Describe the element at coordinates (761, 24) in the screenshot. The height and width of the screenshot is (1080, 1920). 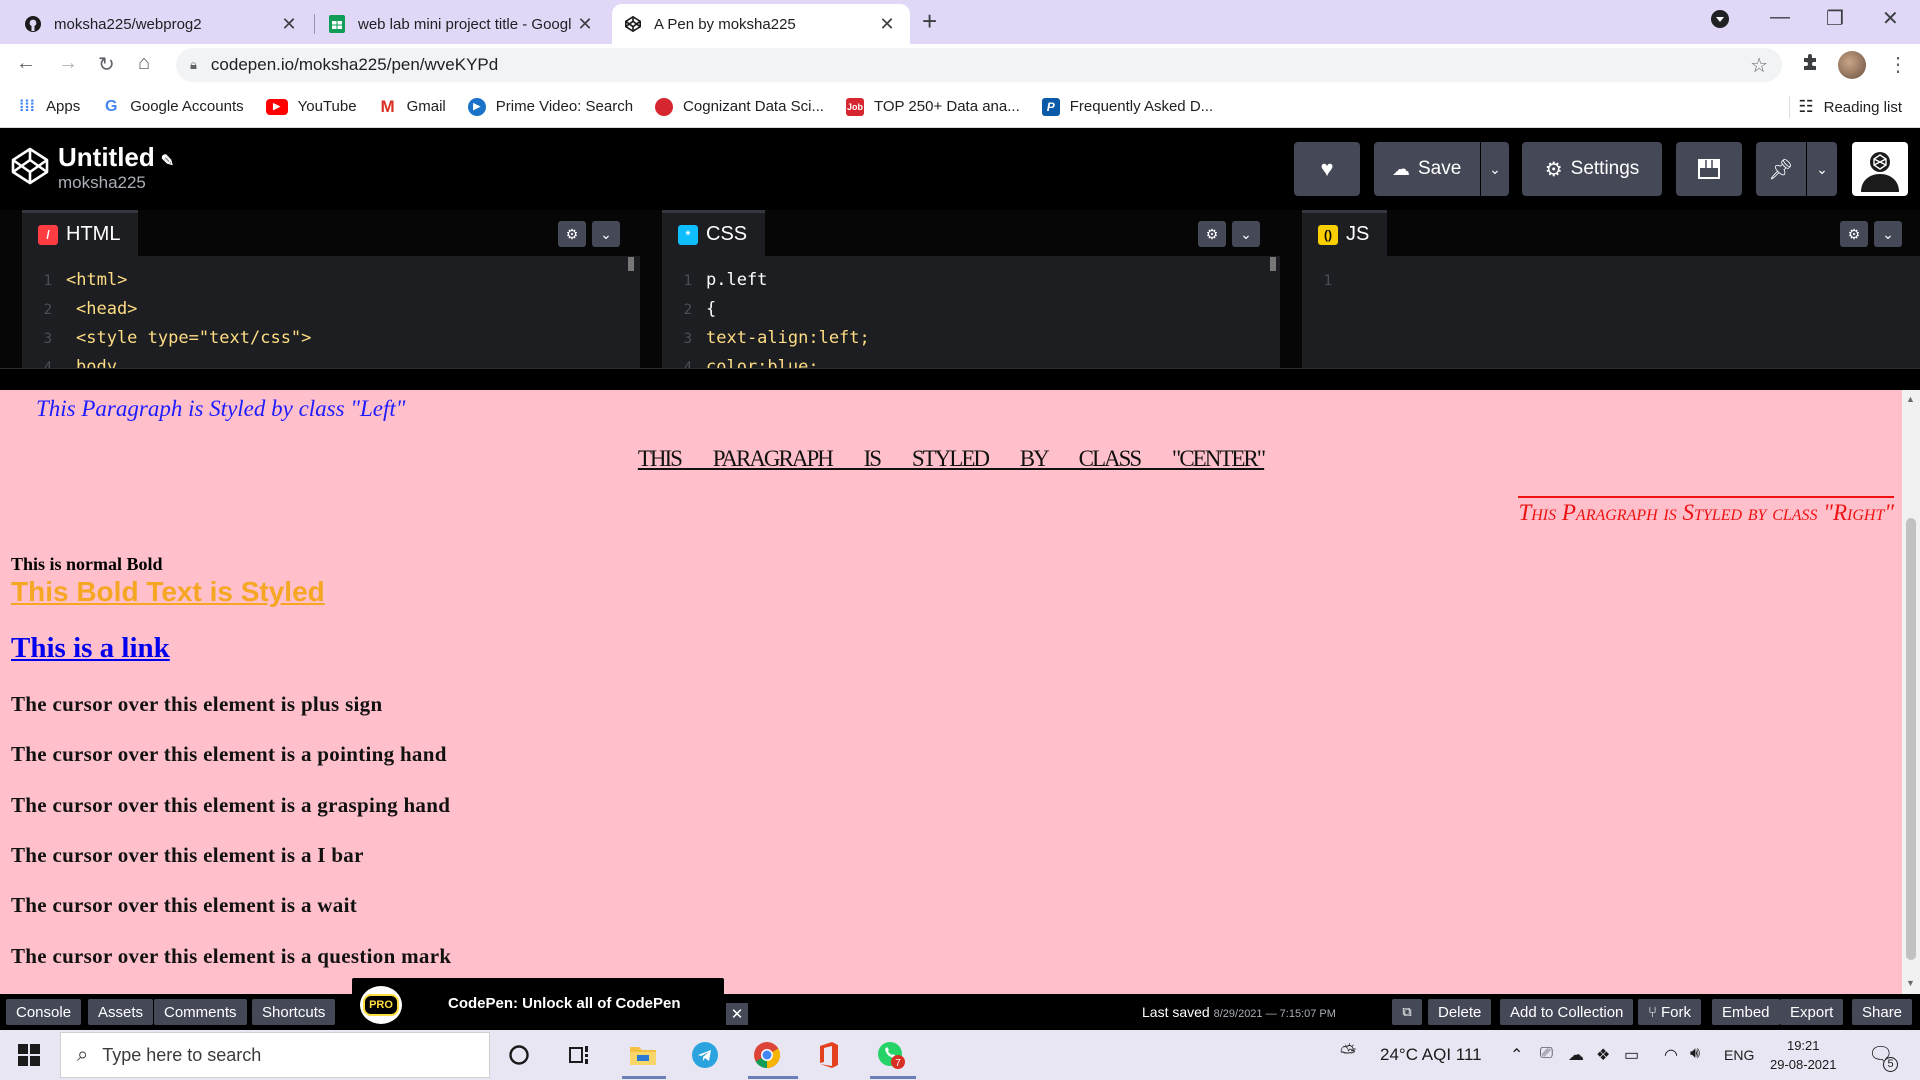
I see `browser-tab-active: A Pen by moksha225 ✕` at that location.